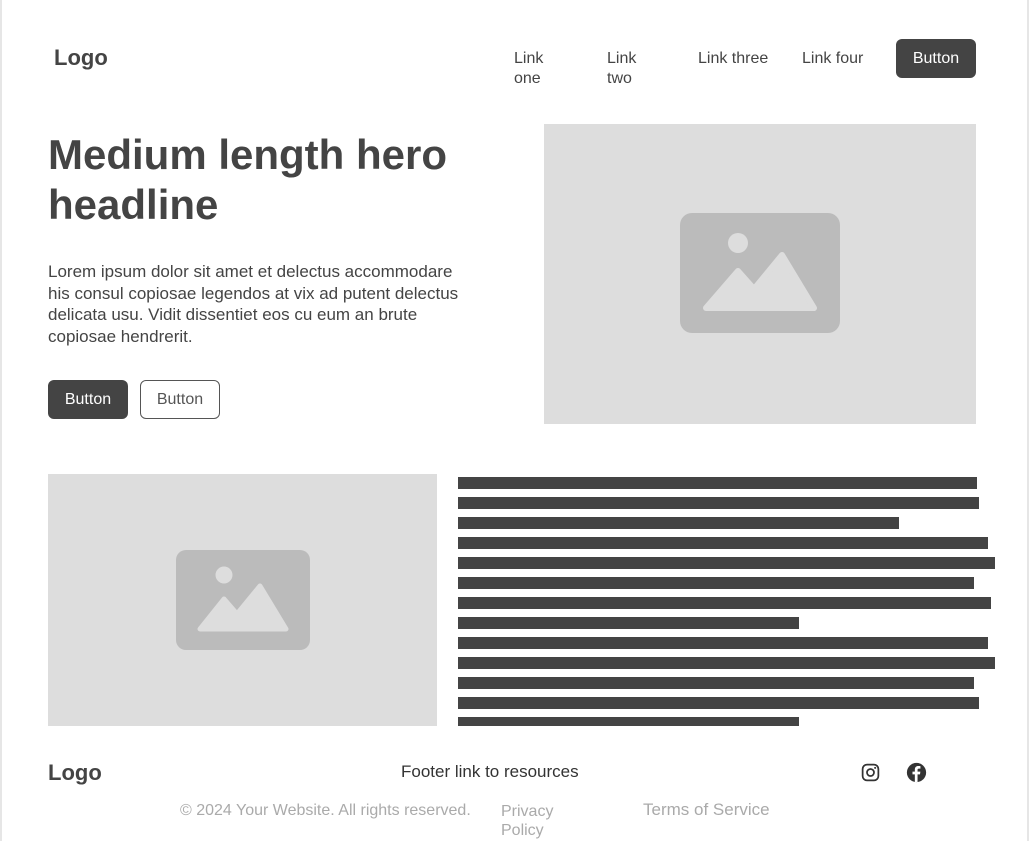 The image size is (1029, 841). I want to click on nav-link-one: Link one, so click(538, 69).